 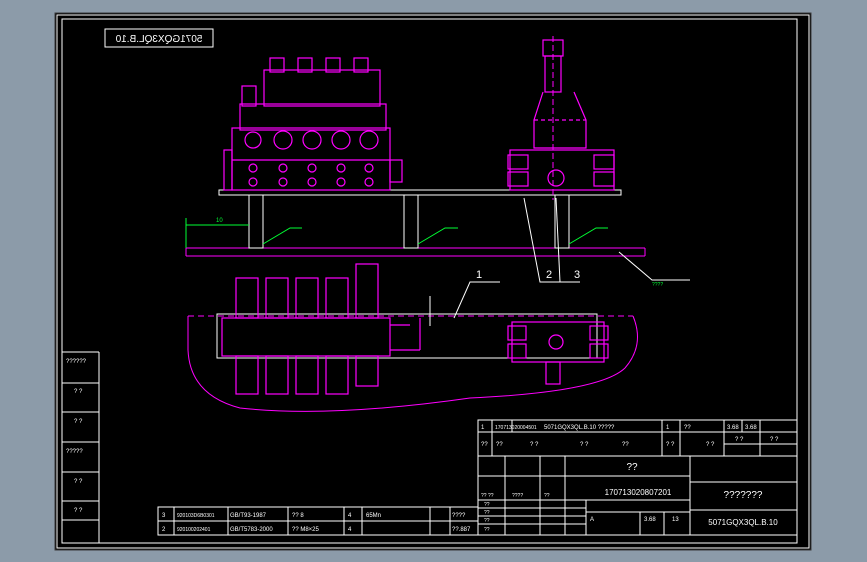 I want to click on bom-note: ??.887, so click(x=461, y=530).